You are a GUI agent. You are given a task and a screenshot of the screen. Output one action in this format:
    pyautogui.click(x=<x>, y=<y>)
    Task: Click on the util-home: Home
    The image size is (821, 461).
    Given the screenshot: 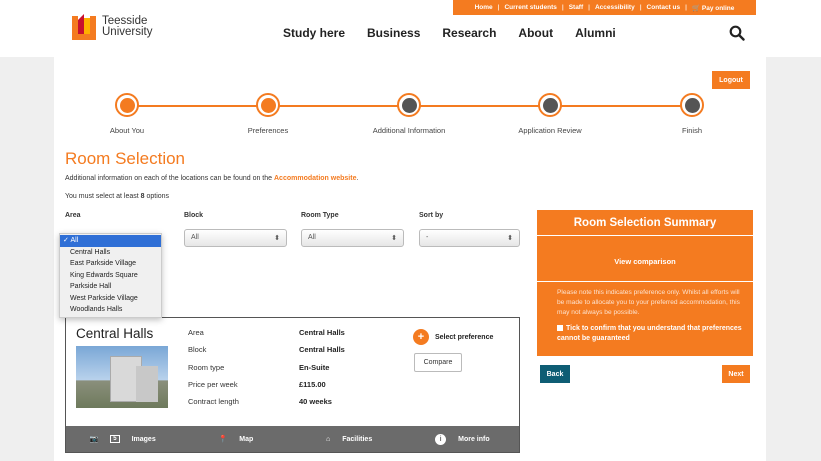 What is the action you would take?
    pyautogui.click(x=484, y=7)
    